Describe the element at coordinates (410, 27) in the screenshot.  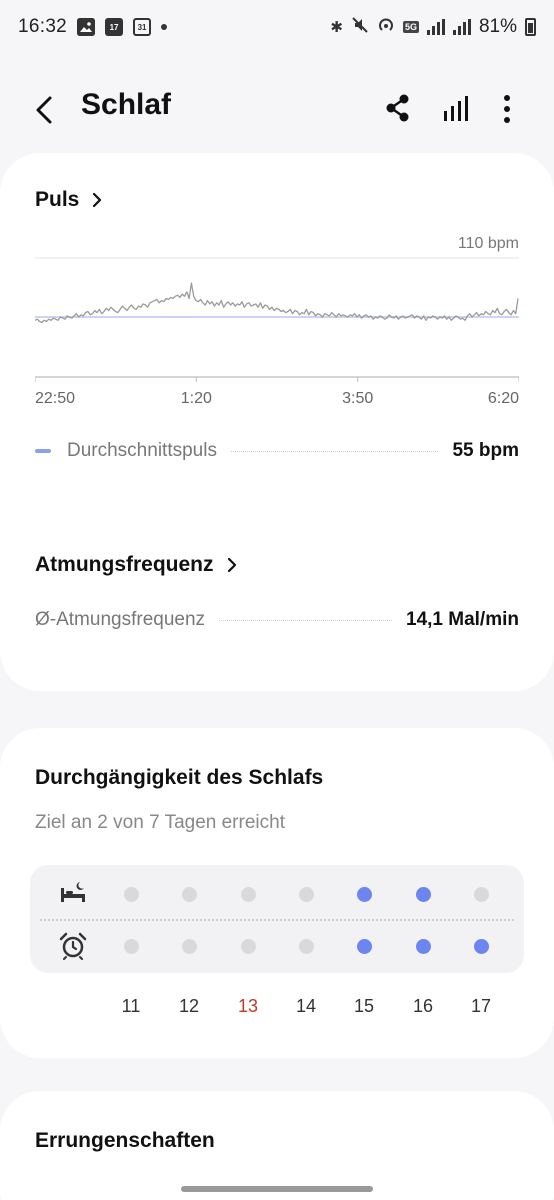
I see `5g-badge: 5G` at that location.